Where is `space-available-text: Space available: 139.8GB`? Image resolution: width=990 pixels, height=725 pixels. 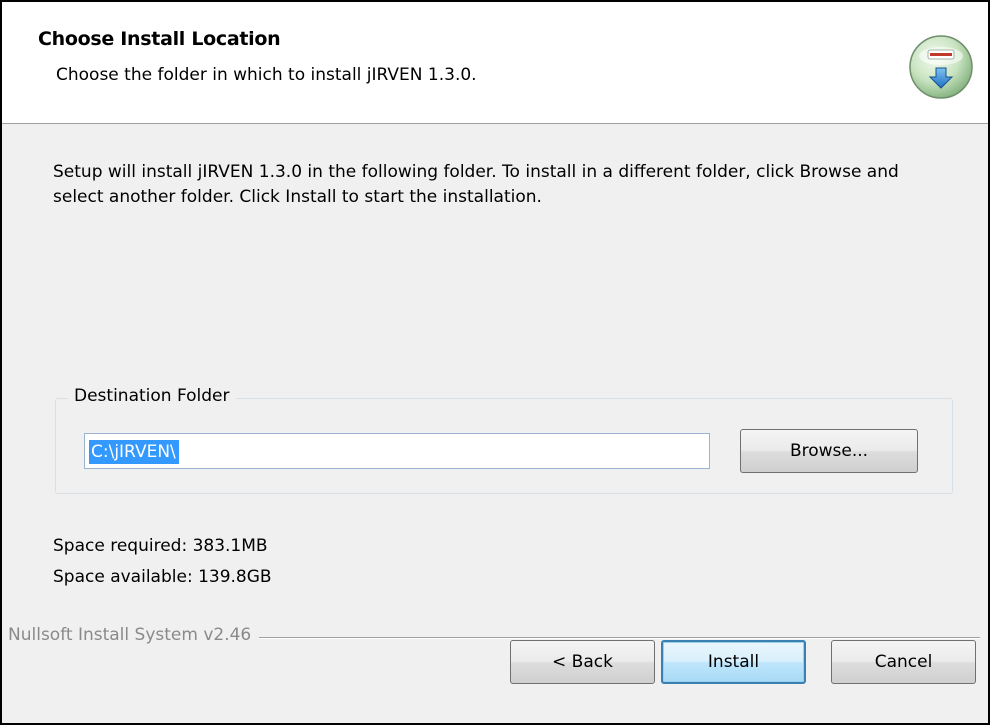
space-available-text: Space available: 139.8GB is located at coordinates (162, 577).